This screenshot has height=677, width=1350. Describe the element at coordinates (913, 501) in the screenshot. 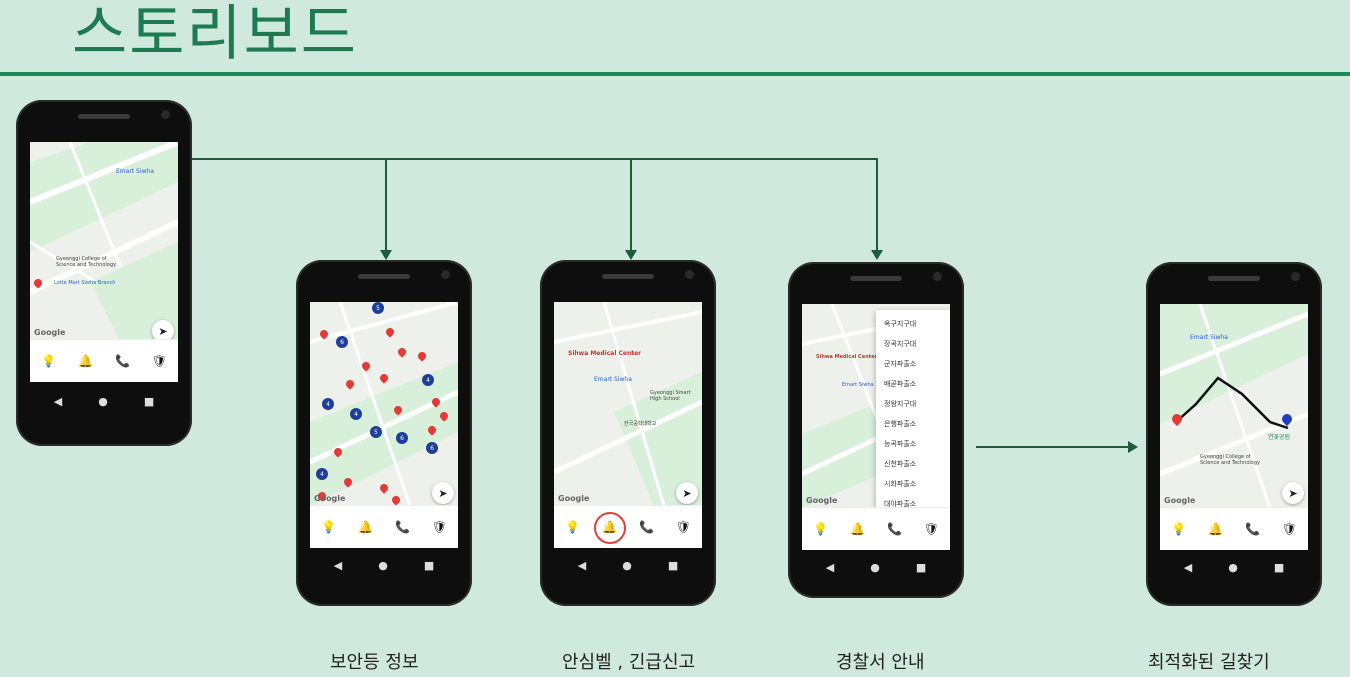

I see `menu-item-police: 대야파출소` at that location.